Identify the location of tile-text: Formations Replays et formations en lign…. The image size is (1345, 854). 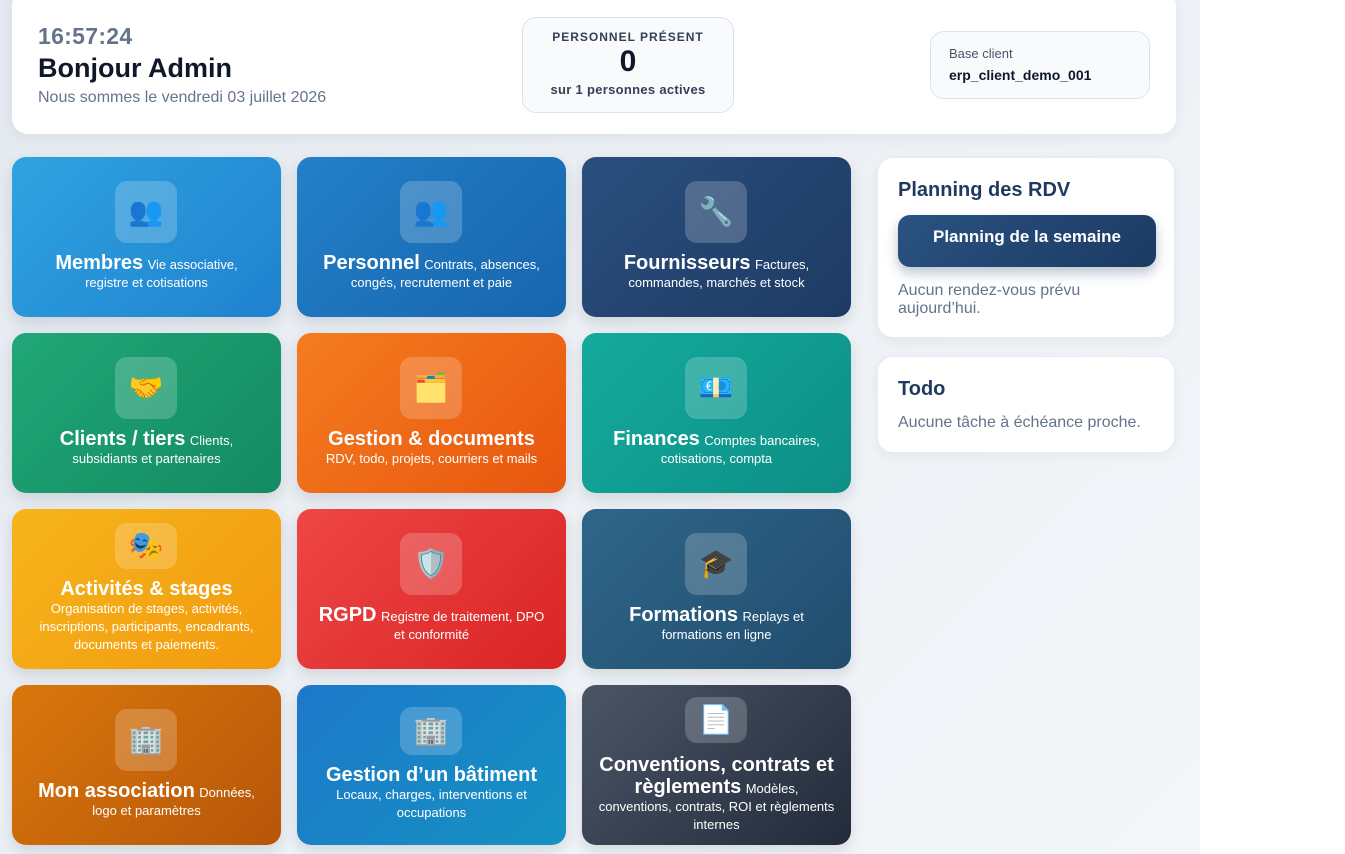
(716, 624).